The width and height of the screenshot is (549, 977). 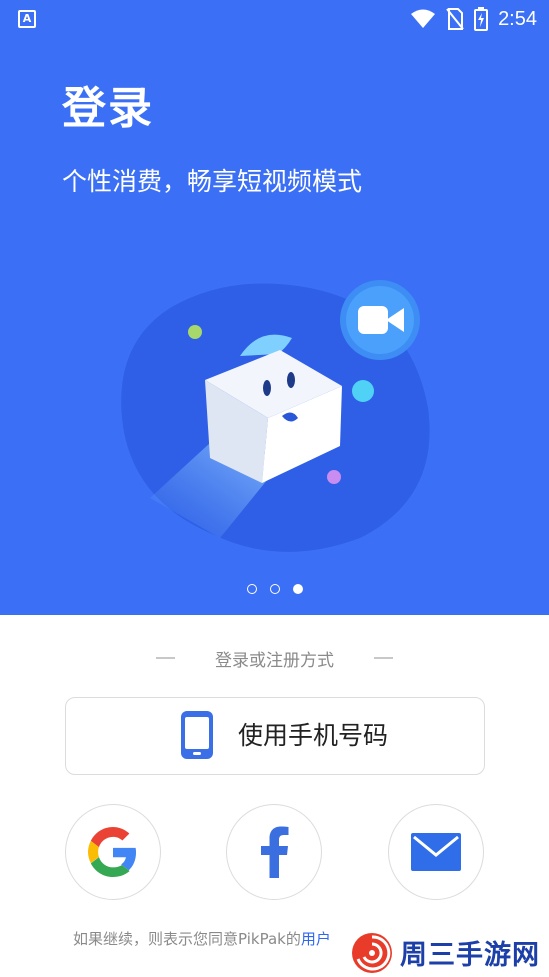 I want to click on keyboard-indicator-icon: A, so click(x=27, y=19).